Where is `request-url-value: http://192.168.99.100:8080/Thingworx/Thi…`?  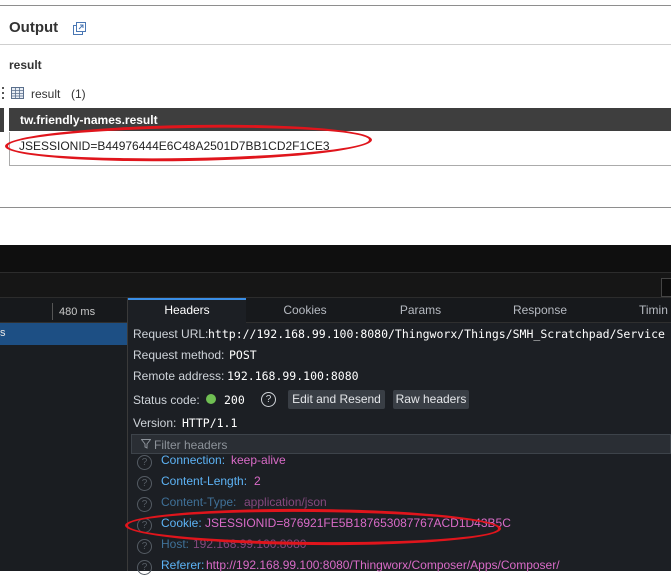 request-url-value: http://192.168.99.100:8080/Thingworx/Thi… is located at coordinates (436, 334).